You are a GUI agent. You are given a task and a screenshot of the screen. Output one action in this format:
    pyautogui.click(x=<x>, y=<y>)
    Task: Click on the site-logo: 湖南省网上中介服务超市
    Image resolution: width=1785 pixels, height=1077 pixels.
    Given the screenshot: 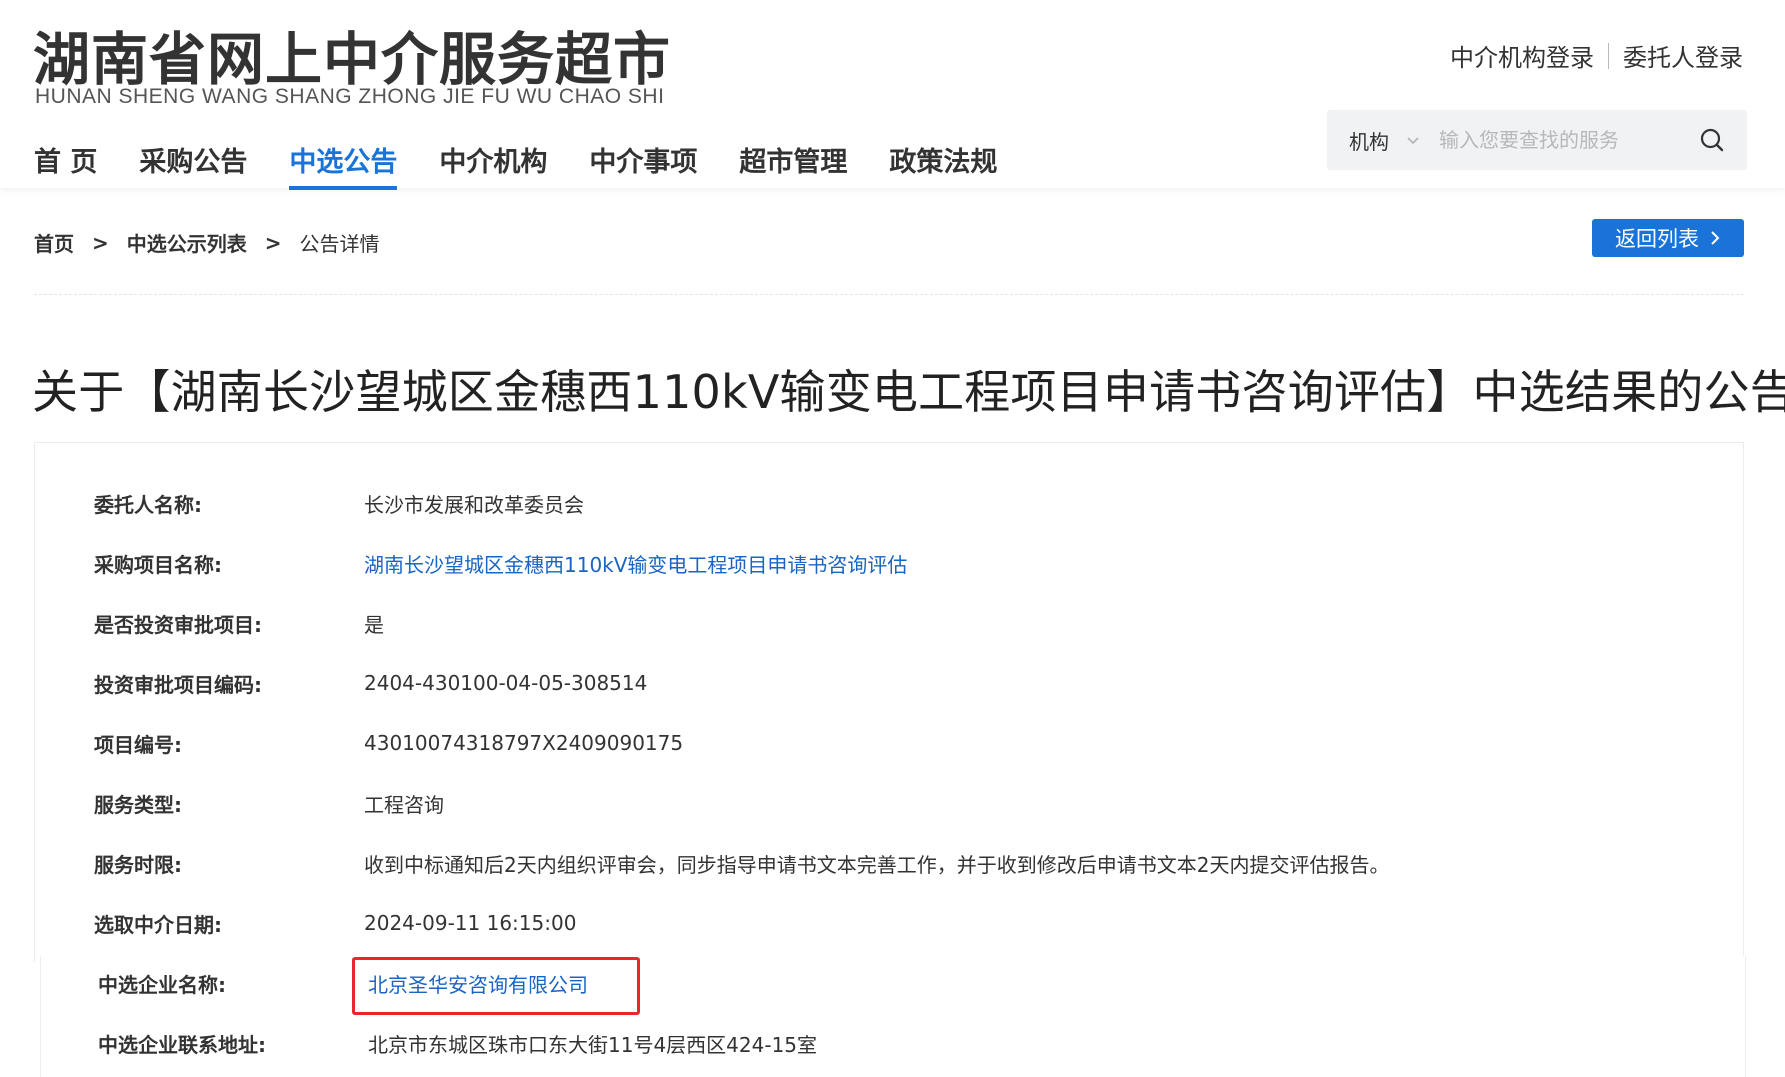 What is the action you would take?
    pyautogui.click(x=352, y=55)
    